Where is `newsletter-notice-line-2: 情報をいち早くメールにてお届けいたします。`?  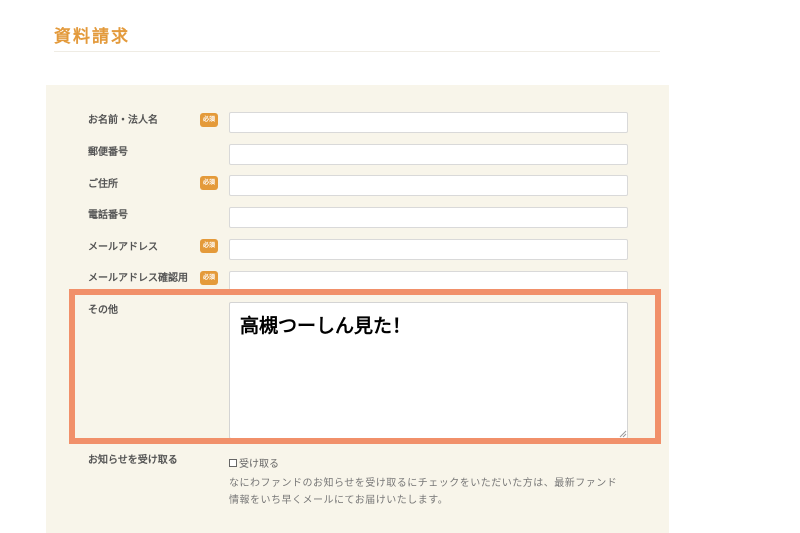
newsletter-notice-line-2: 情報をいち早くメールにてお届けいたします。 is located at coordinates (339, 500).